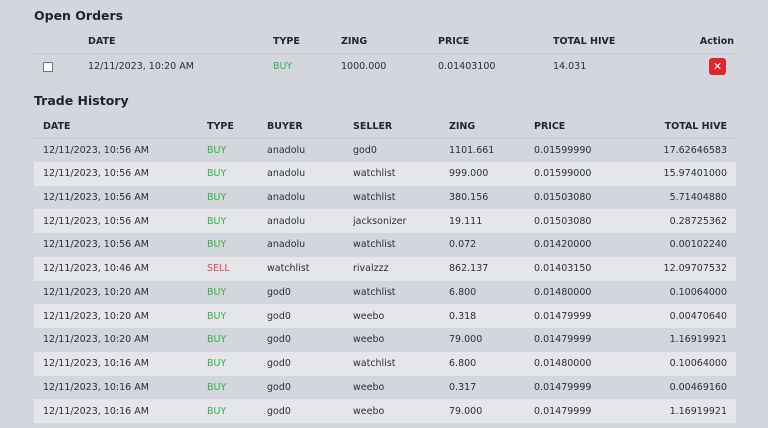  Describe the element at coordinates (463, 387) in the screenshot. I see `trade-zing: 0.317` at that location.